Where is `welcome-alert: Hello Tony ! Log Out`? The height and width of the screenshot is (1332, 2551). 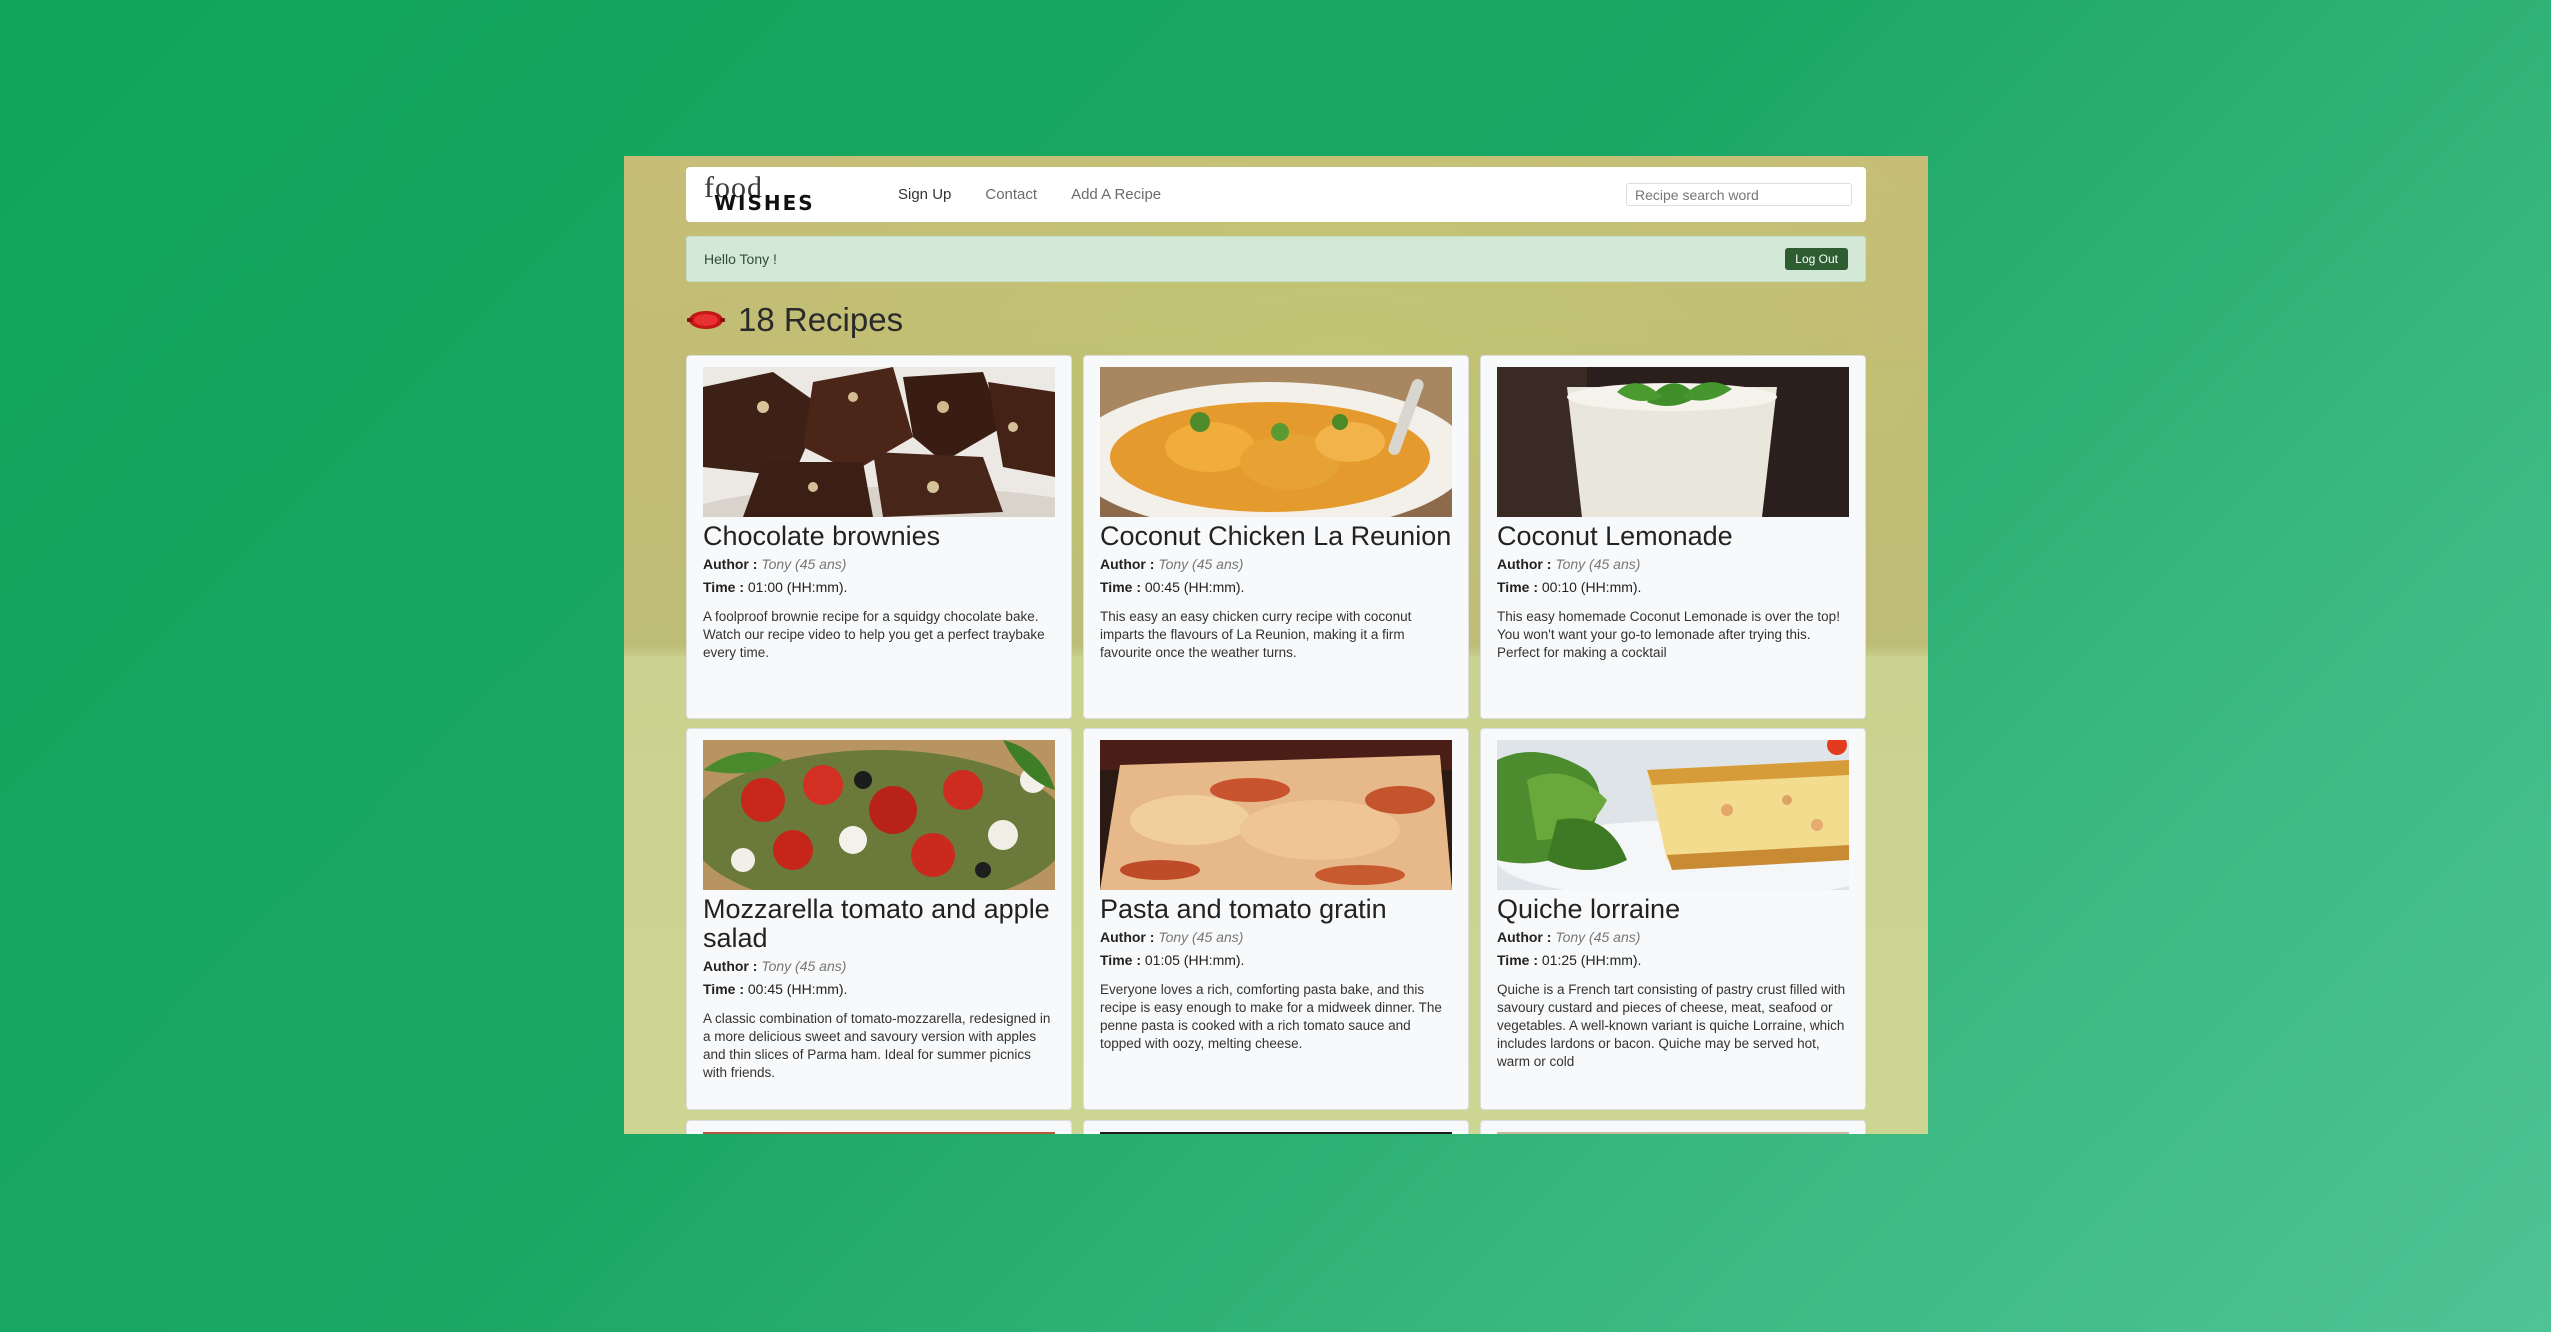 welcome-alert: Hello Tony ! Log Out is located at coordinates (1276, 259).